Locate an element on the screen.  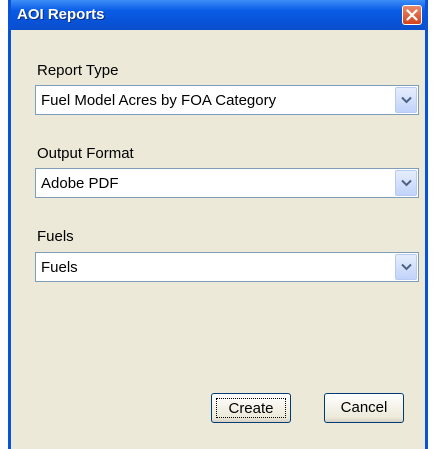
report-type-dropdown: Fuel Model Acres by FOA Category is located at coordinates (227, 100).